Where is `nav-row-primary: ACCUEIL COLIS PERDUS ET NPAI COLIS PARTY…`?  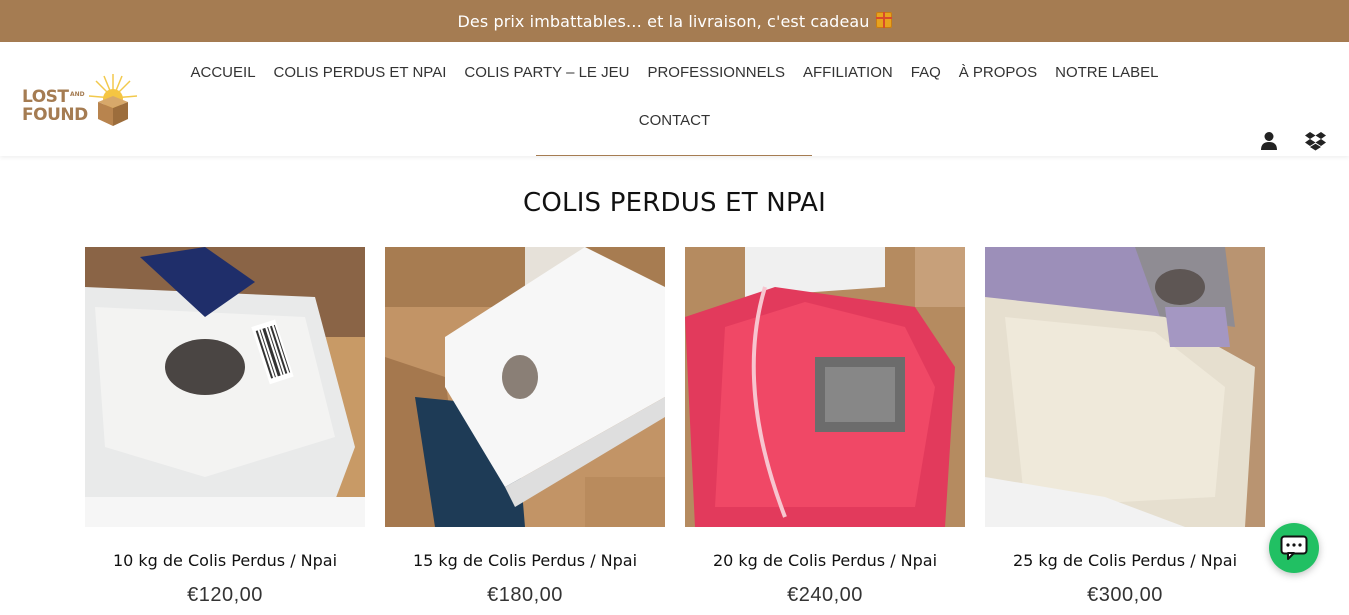
nav-row-primary: ACCUEIL COLIS PERDUS ET NPAI COLIS PARTY… is located at coordinates (675, 72).